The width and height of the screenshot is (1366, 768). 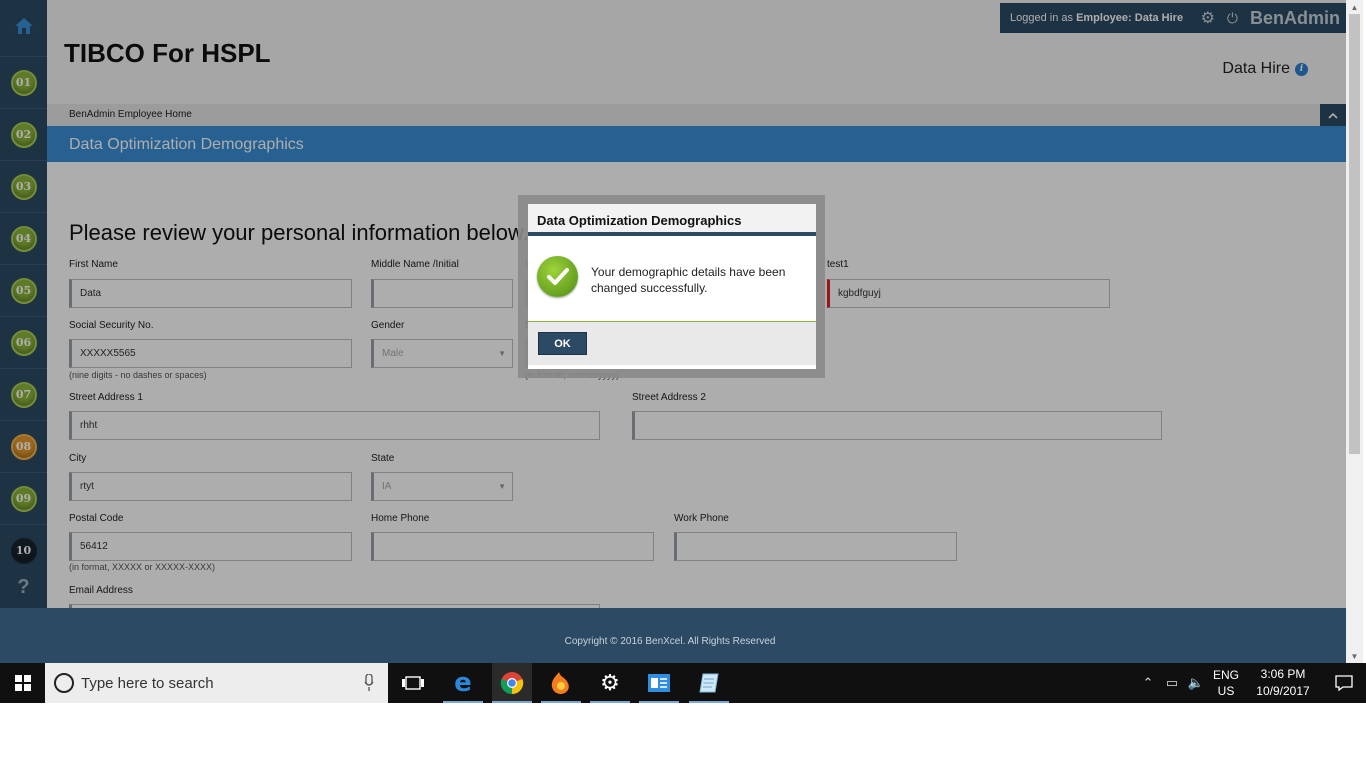 I want to click on chrome-icon, so click(x=512, y=683).